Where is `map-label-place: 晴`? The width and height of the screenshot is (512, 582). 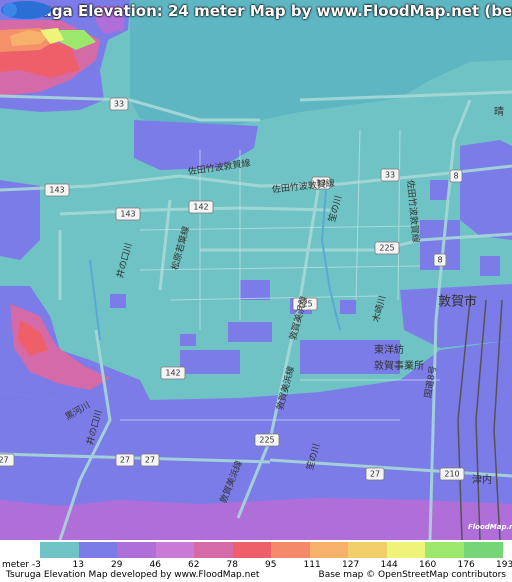
map-label-place: 晴 is located at coordinates (499, 111).